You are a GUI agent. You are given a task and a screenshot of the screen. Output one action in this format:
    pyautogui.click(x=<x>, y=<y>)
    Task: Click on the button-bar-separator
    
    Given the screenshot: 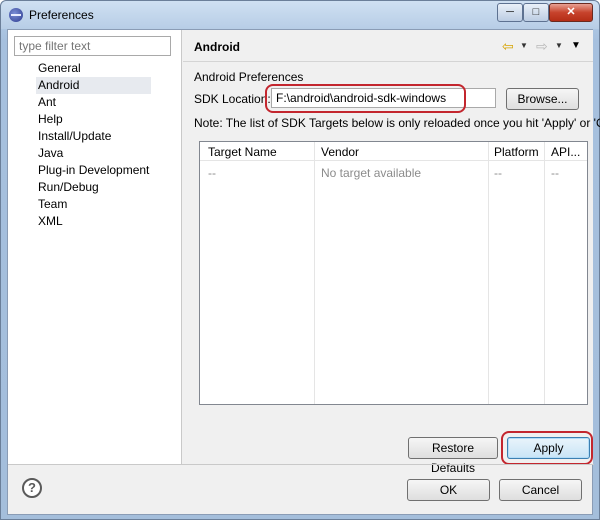 What is the action you would take?
    pyautogui.click(x=301, y=464)
    